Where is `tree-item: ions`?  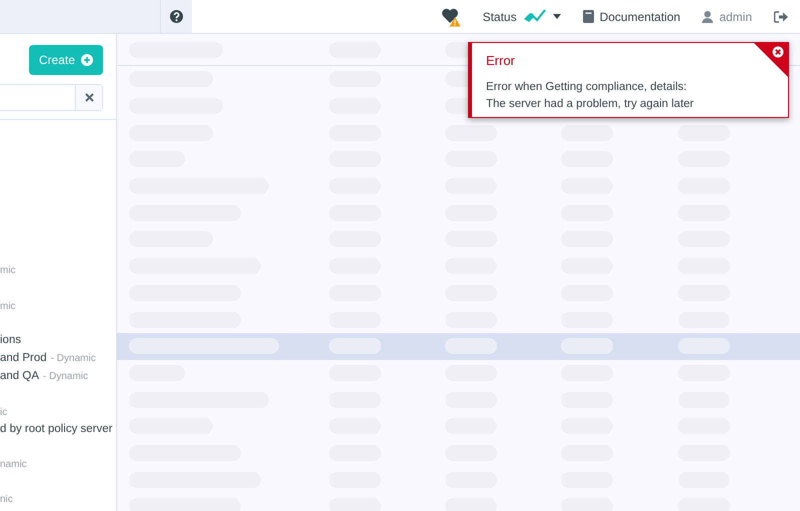 tree-item: ions is located at coordinates (11, 341).